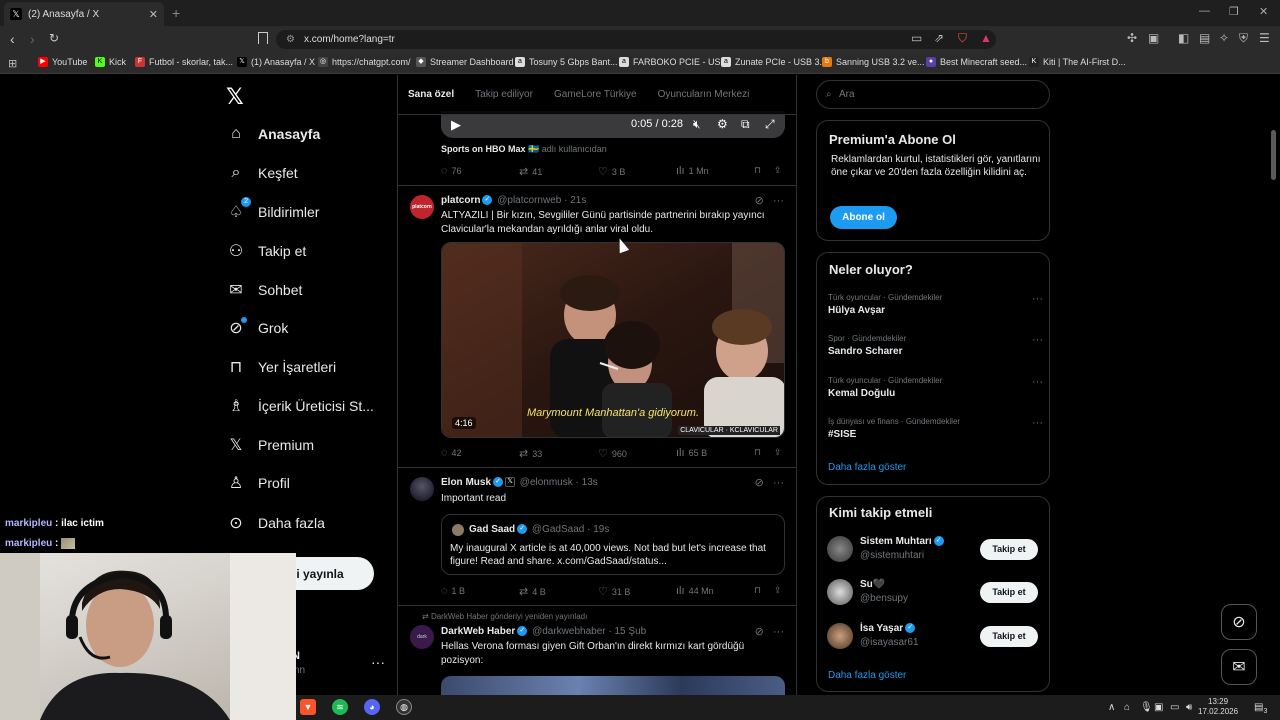 The height and width of the screenshot is (720, 1280). I want to click on subscribe-button: Abone ol, so click(863, 217).